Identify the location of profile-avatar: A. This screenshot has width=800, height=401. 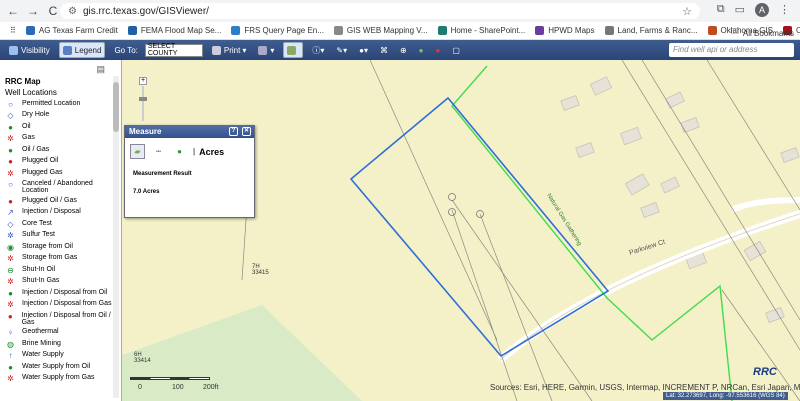
(762, 10).